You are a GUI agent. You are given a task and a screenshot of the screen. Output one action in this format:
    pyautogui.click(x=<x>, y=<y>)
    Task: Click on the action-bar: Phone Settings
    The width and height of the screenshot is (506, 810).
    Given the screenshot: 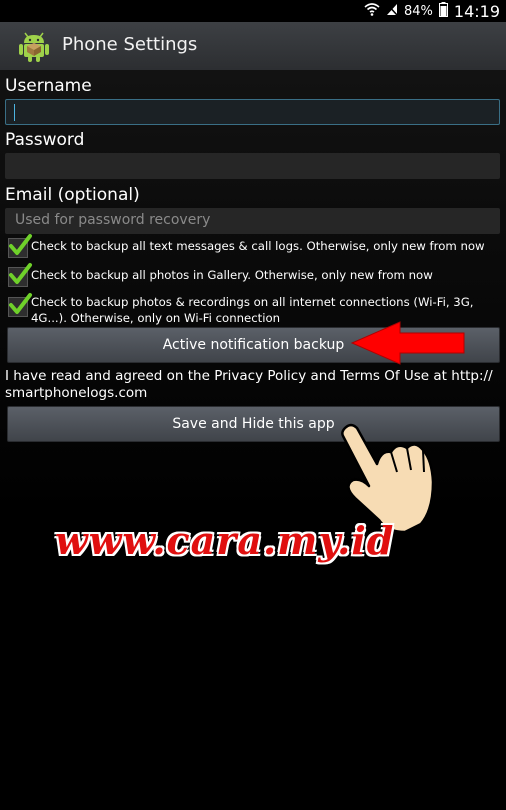 What is the action you would take?
    pyautogui.click(x=253, y=46)
    